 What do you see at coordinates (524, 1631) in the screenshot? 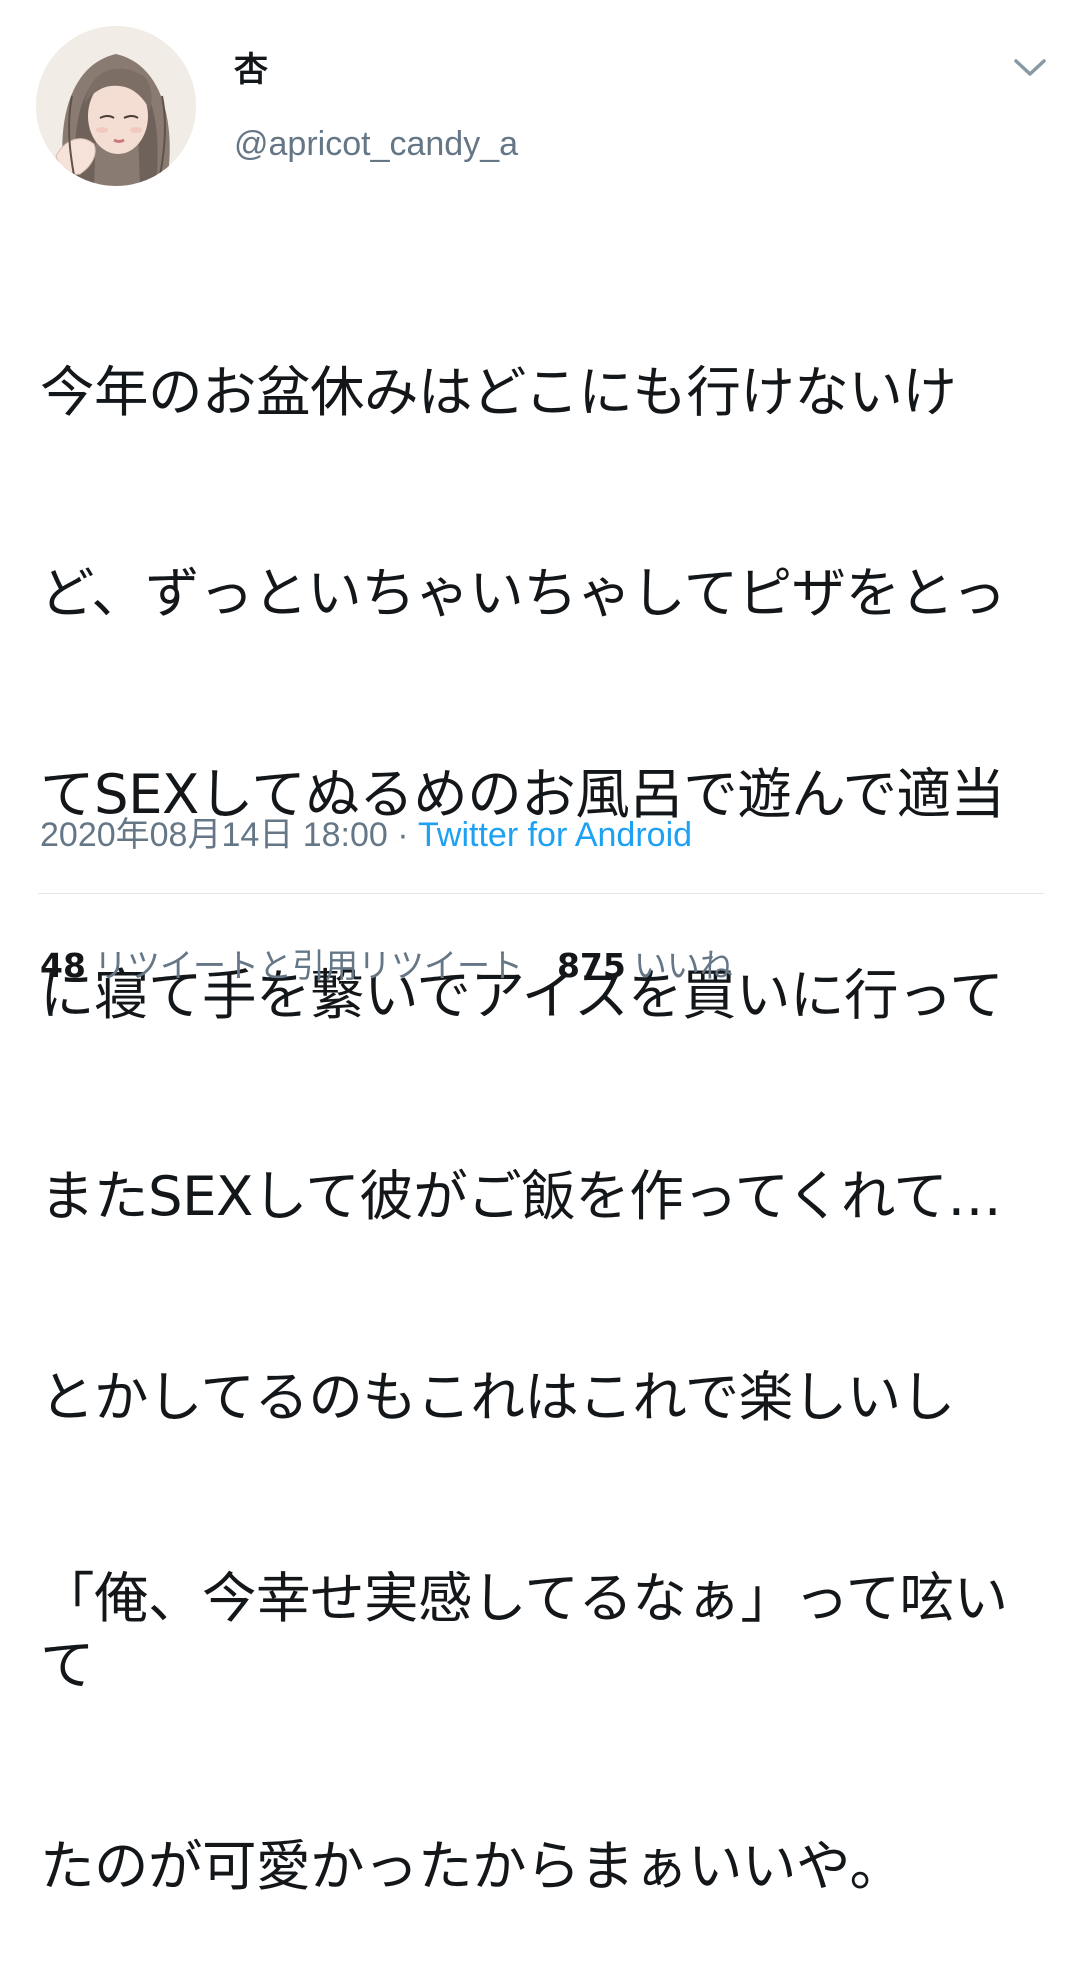
I see `tweet-line: 「俺、今幸せ実感してるなぁ」って呟いて` at bounding box center [524, 1631].